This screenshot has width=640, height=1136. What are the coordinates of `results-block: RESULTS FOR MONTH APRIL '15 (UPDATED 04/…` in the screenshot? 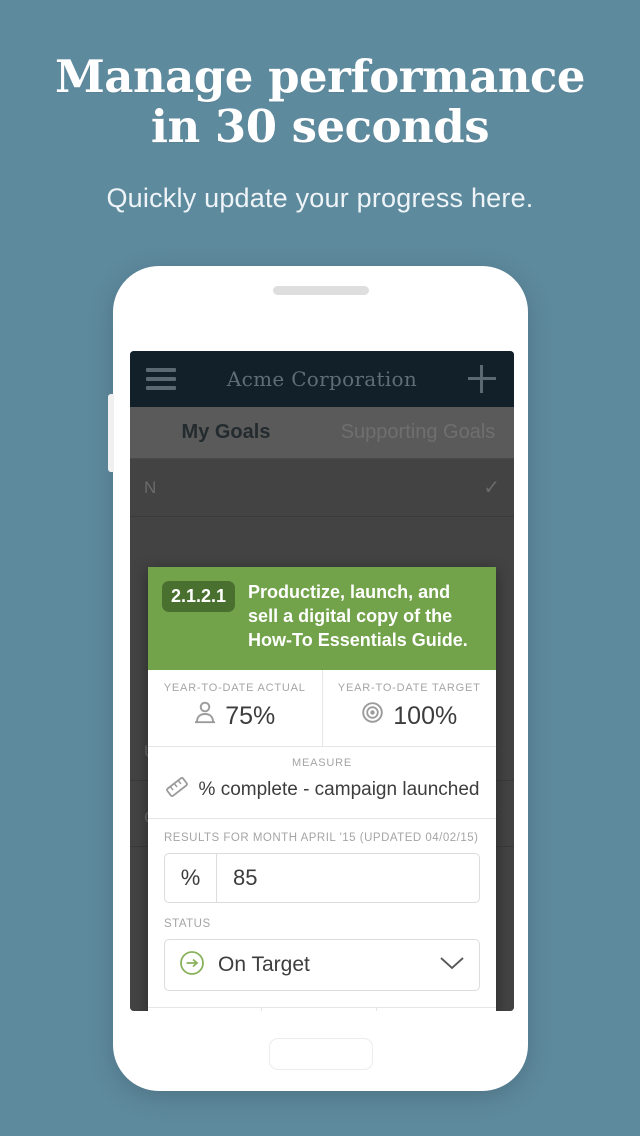 It's located at (322, 861).